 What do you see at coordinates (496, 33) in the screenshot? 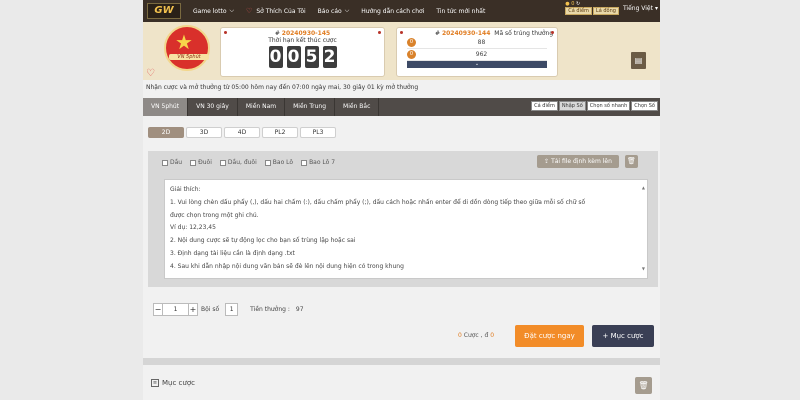
I see `last-round-line: # 20240930-144 Mã số trúng thưởng` at bounding box center [496, 33].